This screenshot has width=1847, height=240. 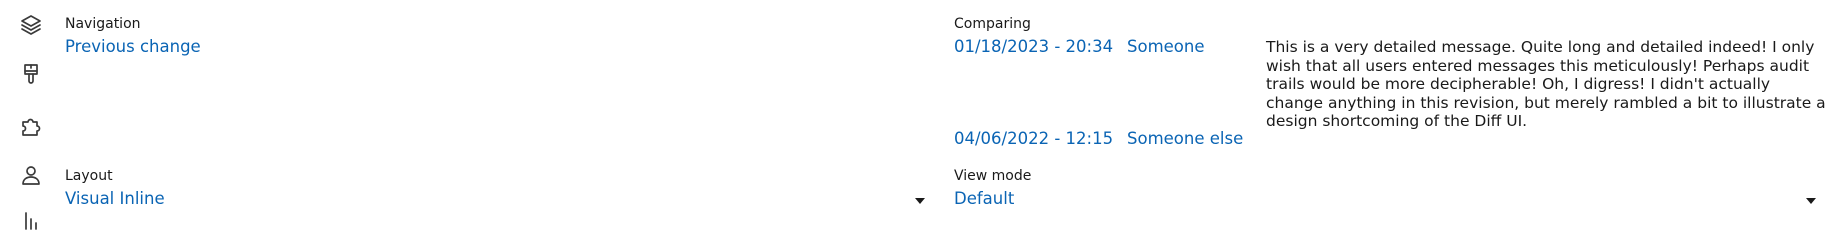 What do you see at coordinates (1185, 138) in the screenshot?
I see `revision-author-link: Someone else` at bounding box center [1185, 138].